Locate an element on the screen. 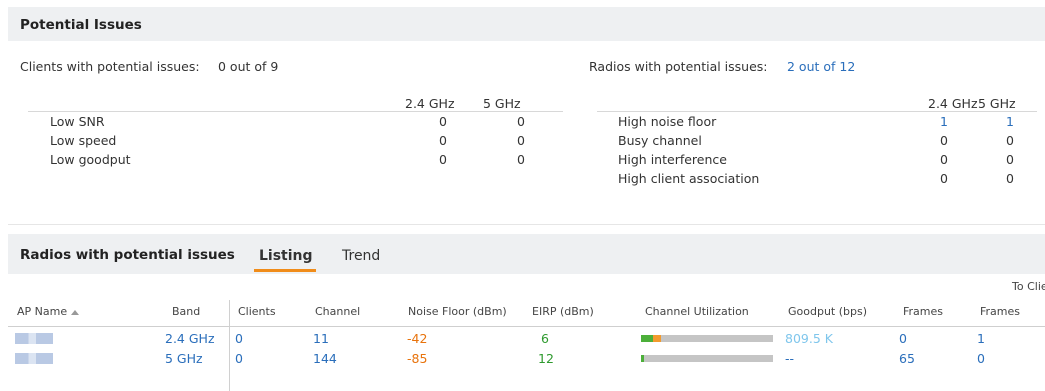 The image size is (1045, 391). clients-issues-value: 0 out of 9 is located at coordinates (248, 66).